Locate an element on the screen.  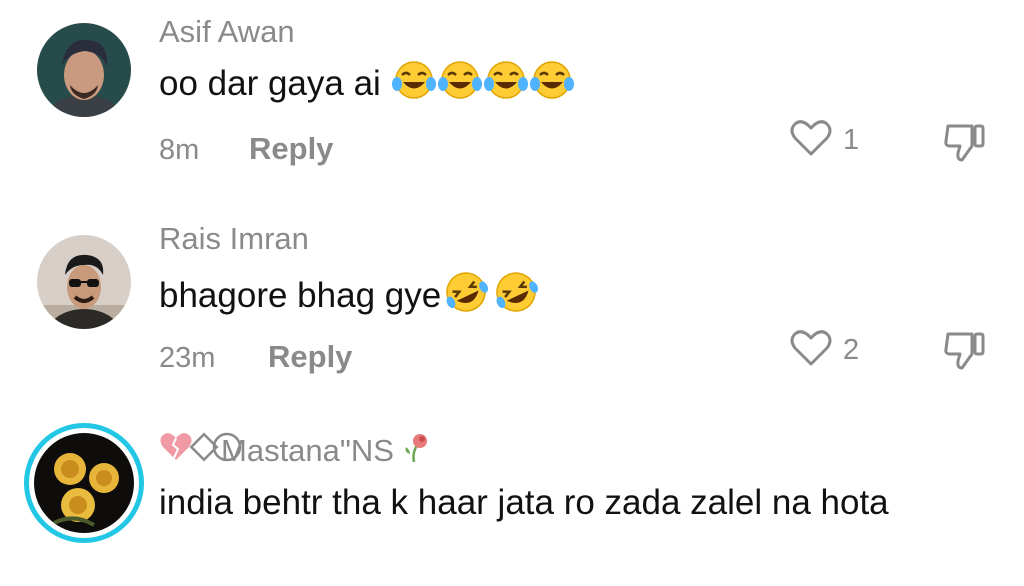
comment-username: Mastana"NS is located at coordinates (295, 451).